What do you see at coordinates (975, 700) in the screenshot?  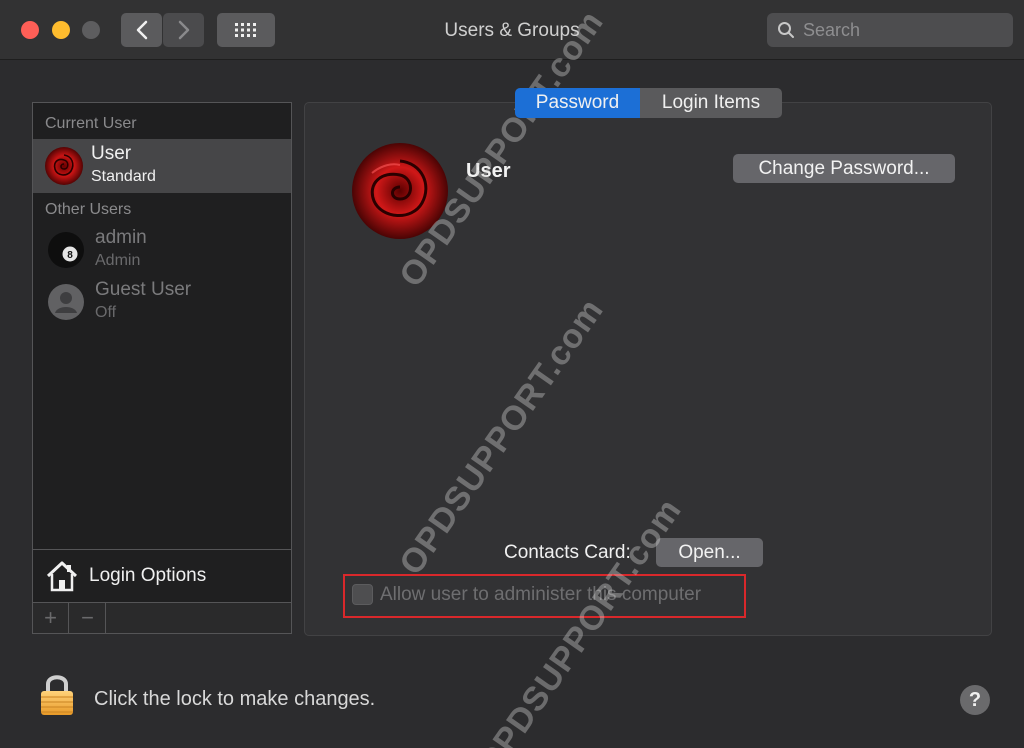 I see `help-button: ?` at bounding box center [975, 700].